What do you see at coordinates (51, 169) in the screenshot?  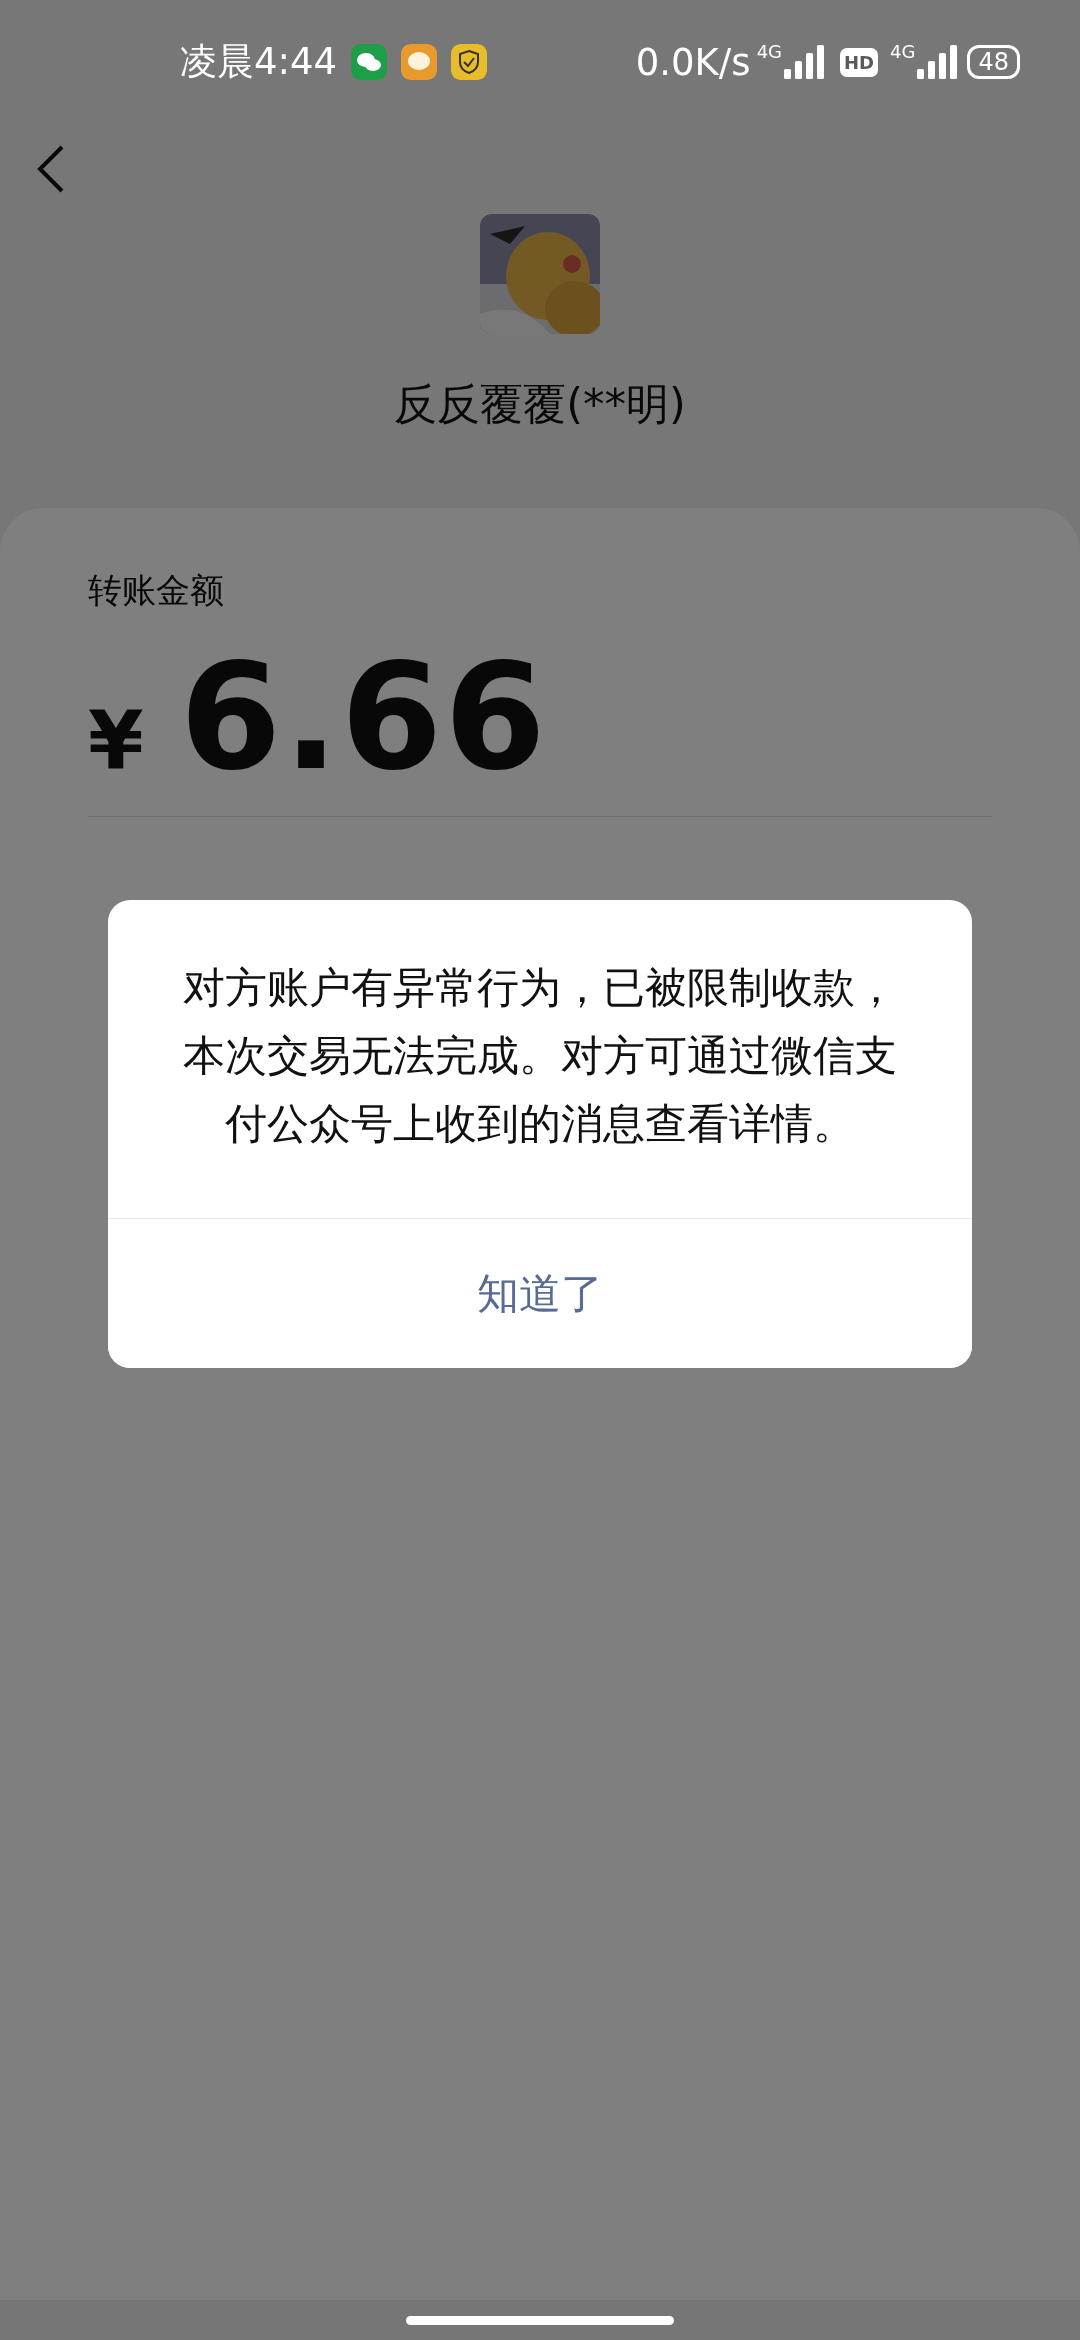 I see `back-icon` at bounding box center [51, 169].